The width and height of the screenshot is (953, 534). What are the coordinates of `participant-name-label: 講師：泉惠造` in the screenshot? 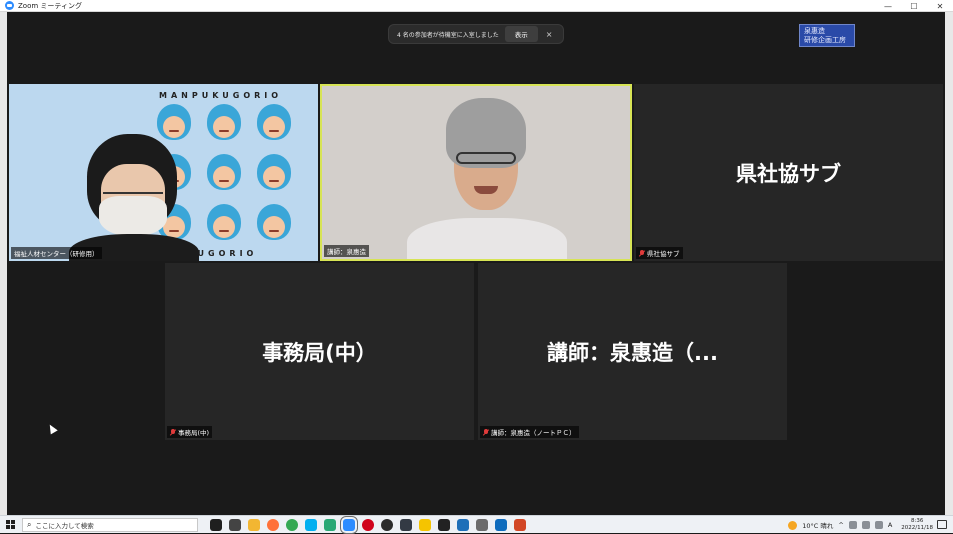 It's located at (346, 251).